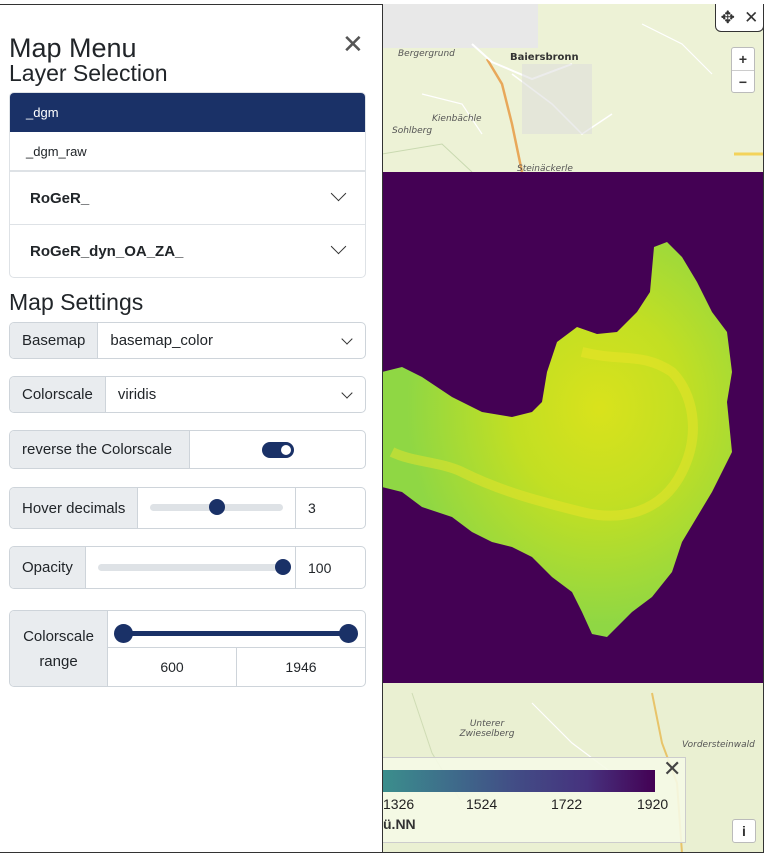 This screenshot has width=767, height=857. What do you see at coordinates (399, 804) in the screenshot?
I see `colorbar-tick: 1326` at bounding box center [399, 804].